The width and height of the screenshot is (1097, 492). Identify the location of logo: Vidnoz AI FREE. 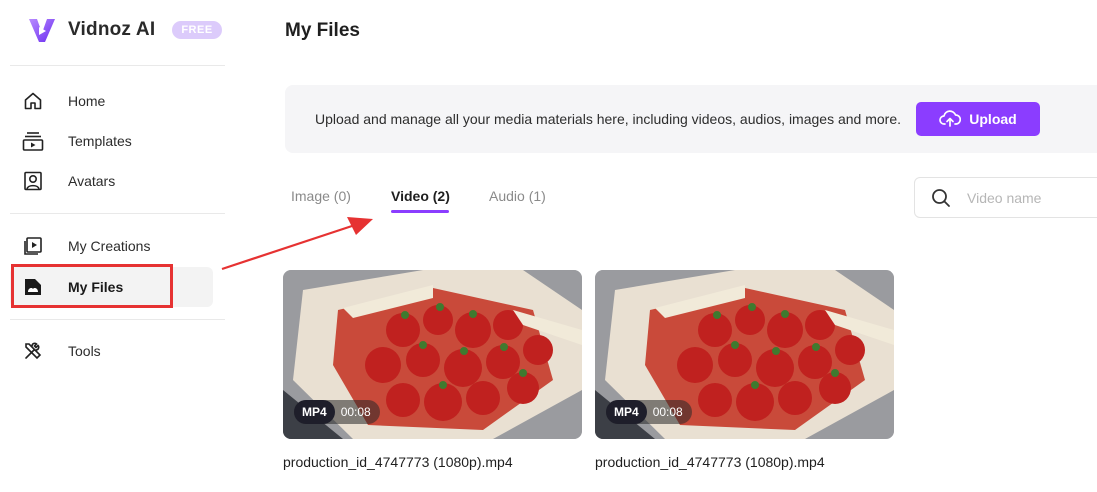
(124, 30).